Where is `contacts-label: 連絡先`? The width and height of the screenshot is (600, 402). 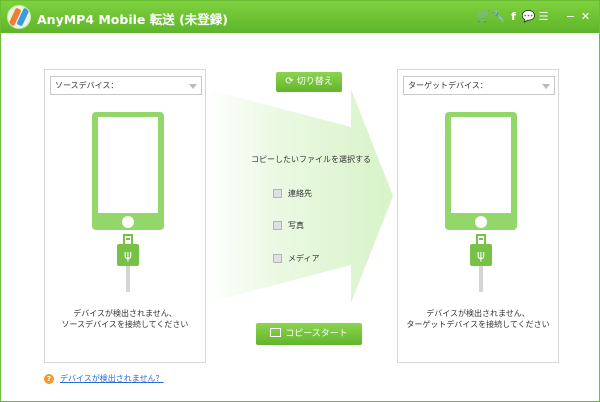 contacts-label: 連絡先 is located at coordinates (300, 193).